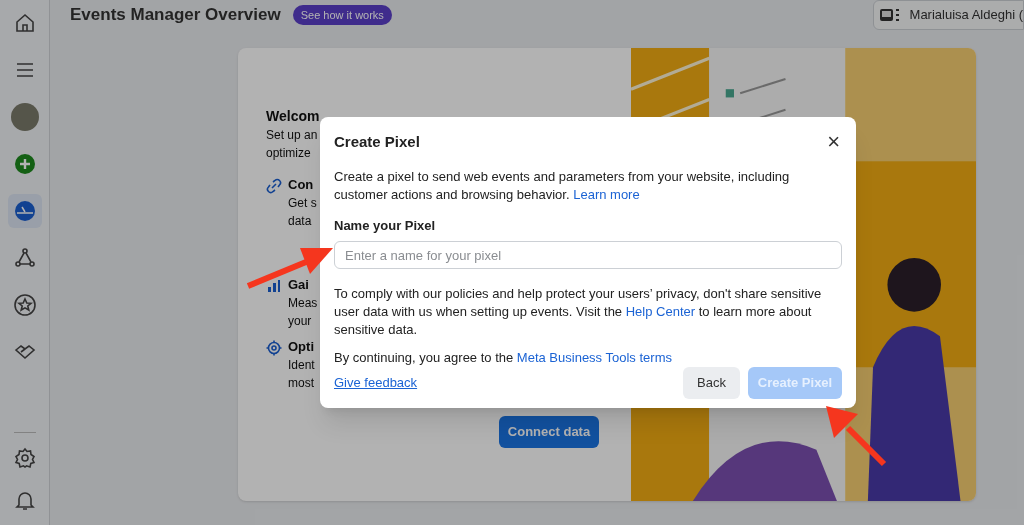 The height and width of the screenshot is (525, 1024). What do you see at coordinates (377, 142) in the screenshot?
I see `dialog-title: Create Pixel` at bounding box center [377, 142].